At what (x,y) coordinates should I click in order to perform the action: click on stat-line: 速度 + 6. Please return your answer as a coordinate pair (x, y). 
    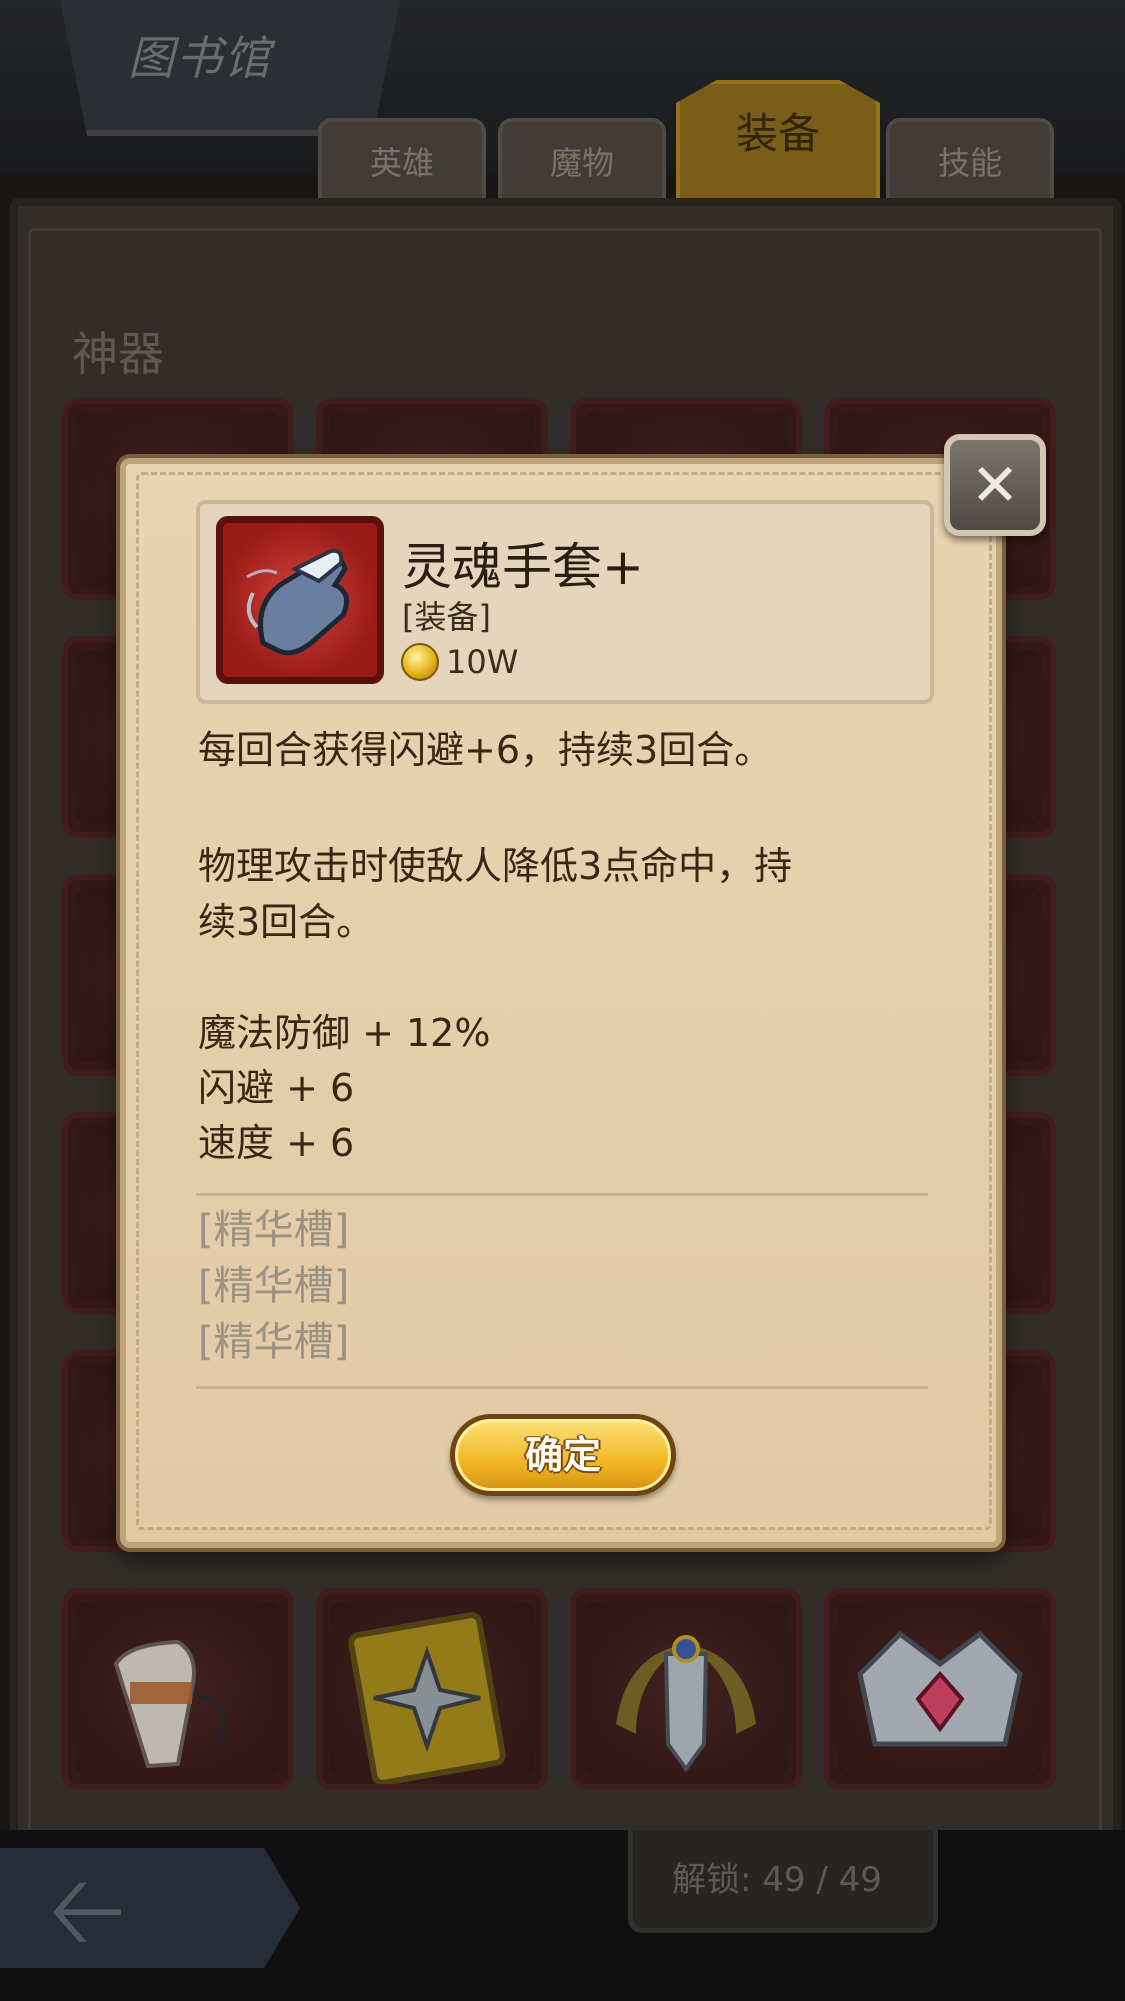
    Looking at the image, I should click on (276, 1143).